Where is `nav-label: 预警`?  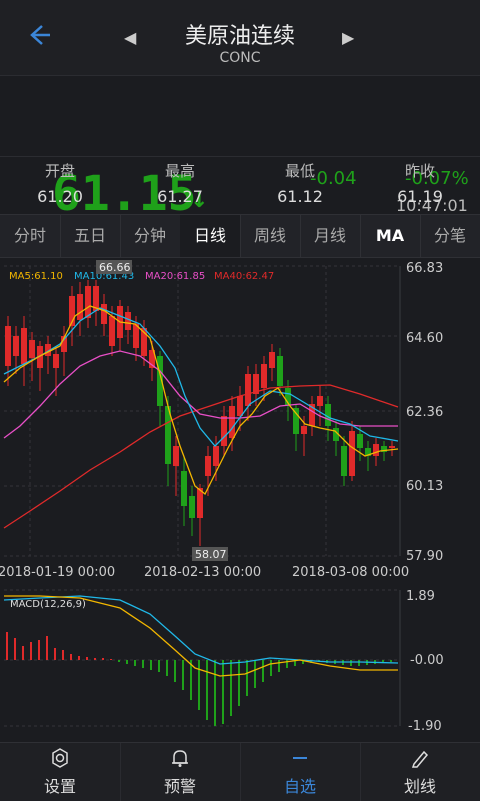 nav-label: 预警 is located at coordinates (179, 786).